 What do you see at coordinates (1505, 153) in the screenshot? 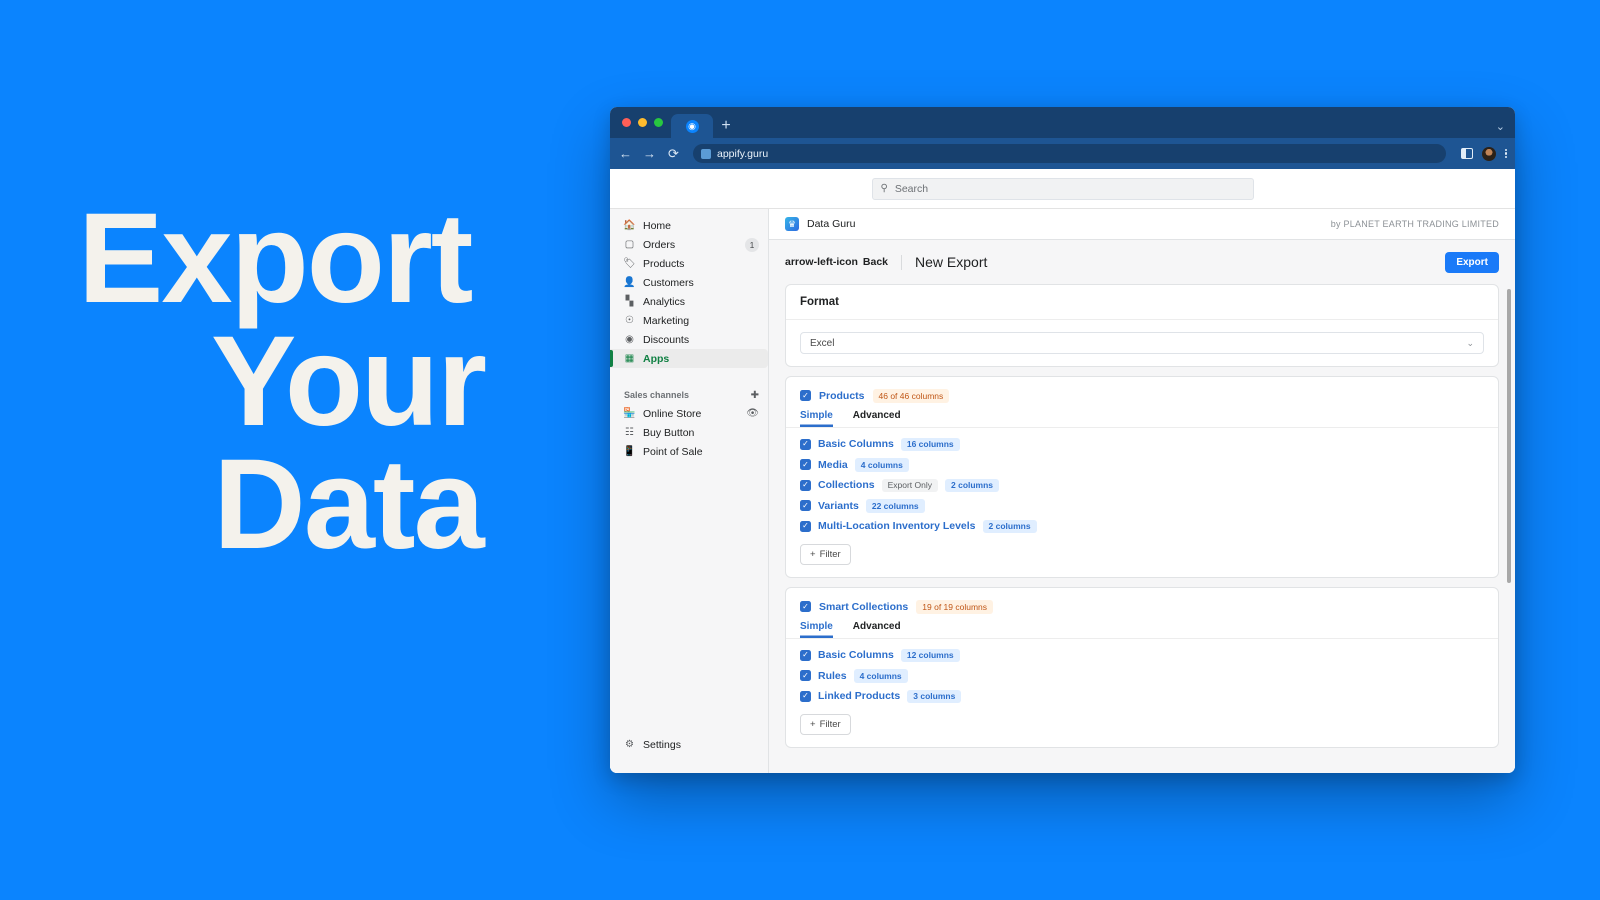
I see `kebab-menu-icon` at bounding box center [1505, 153].